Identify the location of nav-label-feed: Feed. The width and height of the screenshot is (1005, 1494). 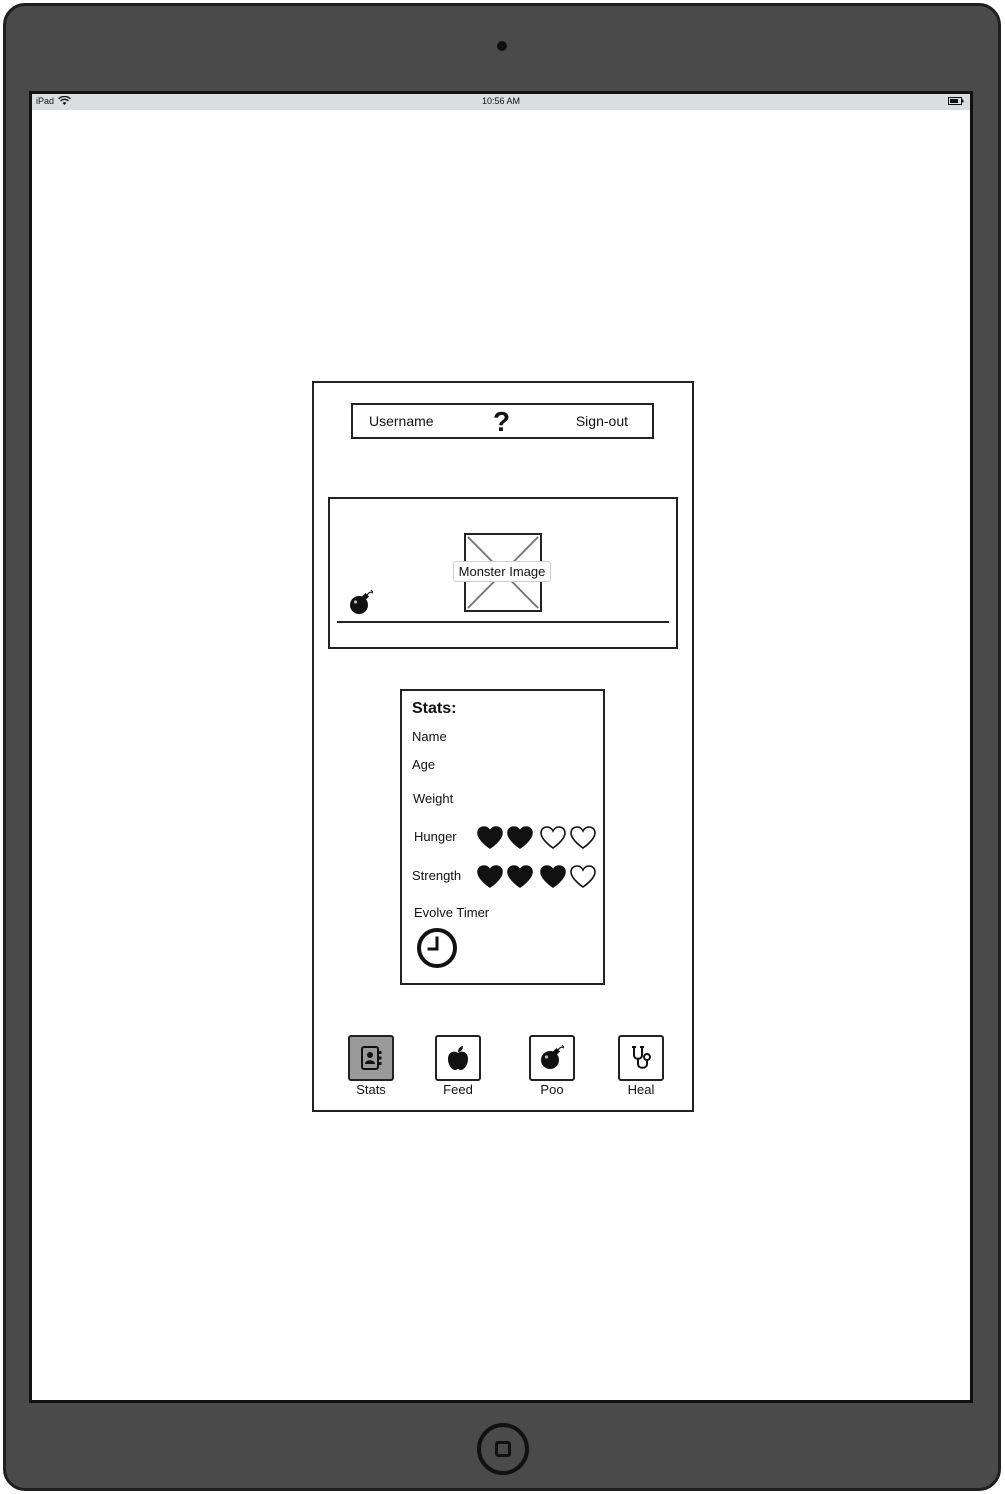
(458, 1089).